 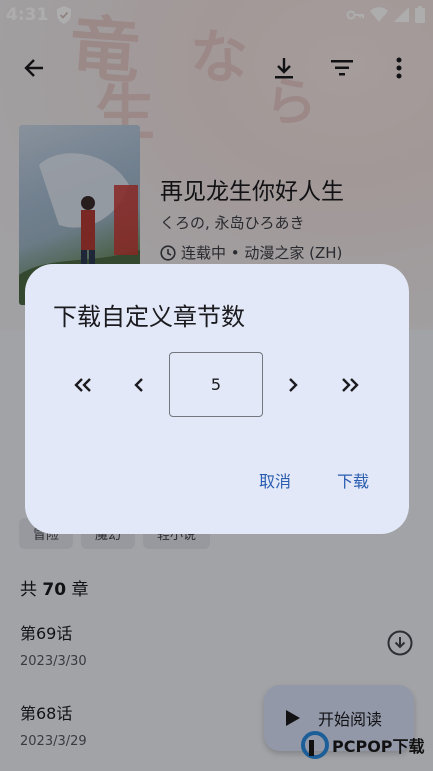 What do you see at coordinates (275, 480) in the screenshot?
I see `cancel-button: 取消` at bounding box center [275, 480].